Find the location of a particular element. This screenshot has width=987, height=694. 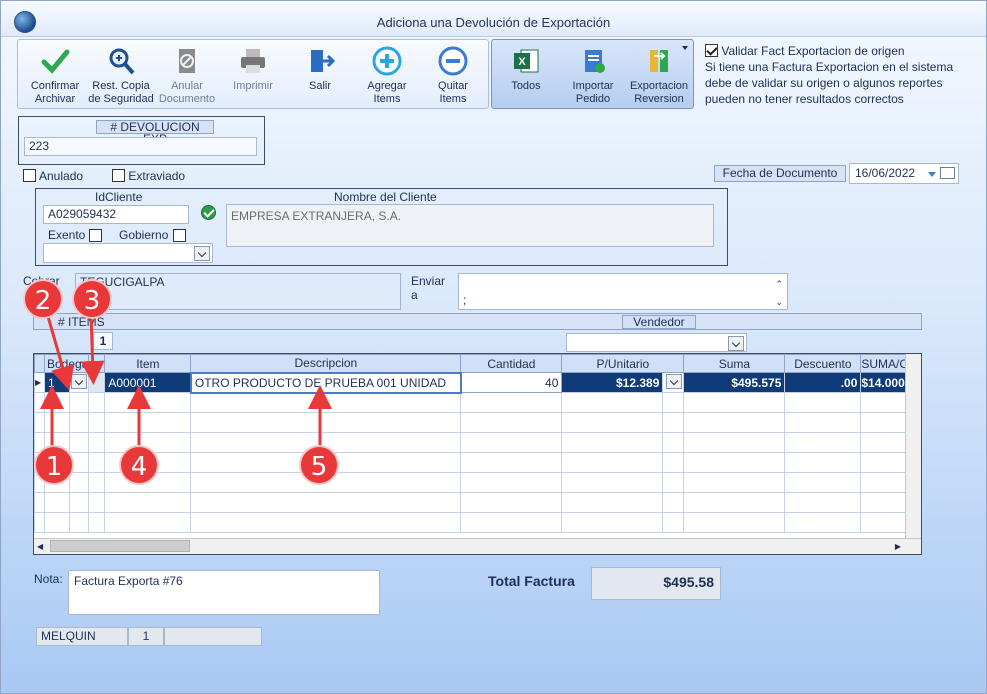

annotation-marker-1: 1 is located at coordinates (54, 465).